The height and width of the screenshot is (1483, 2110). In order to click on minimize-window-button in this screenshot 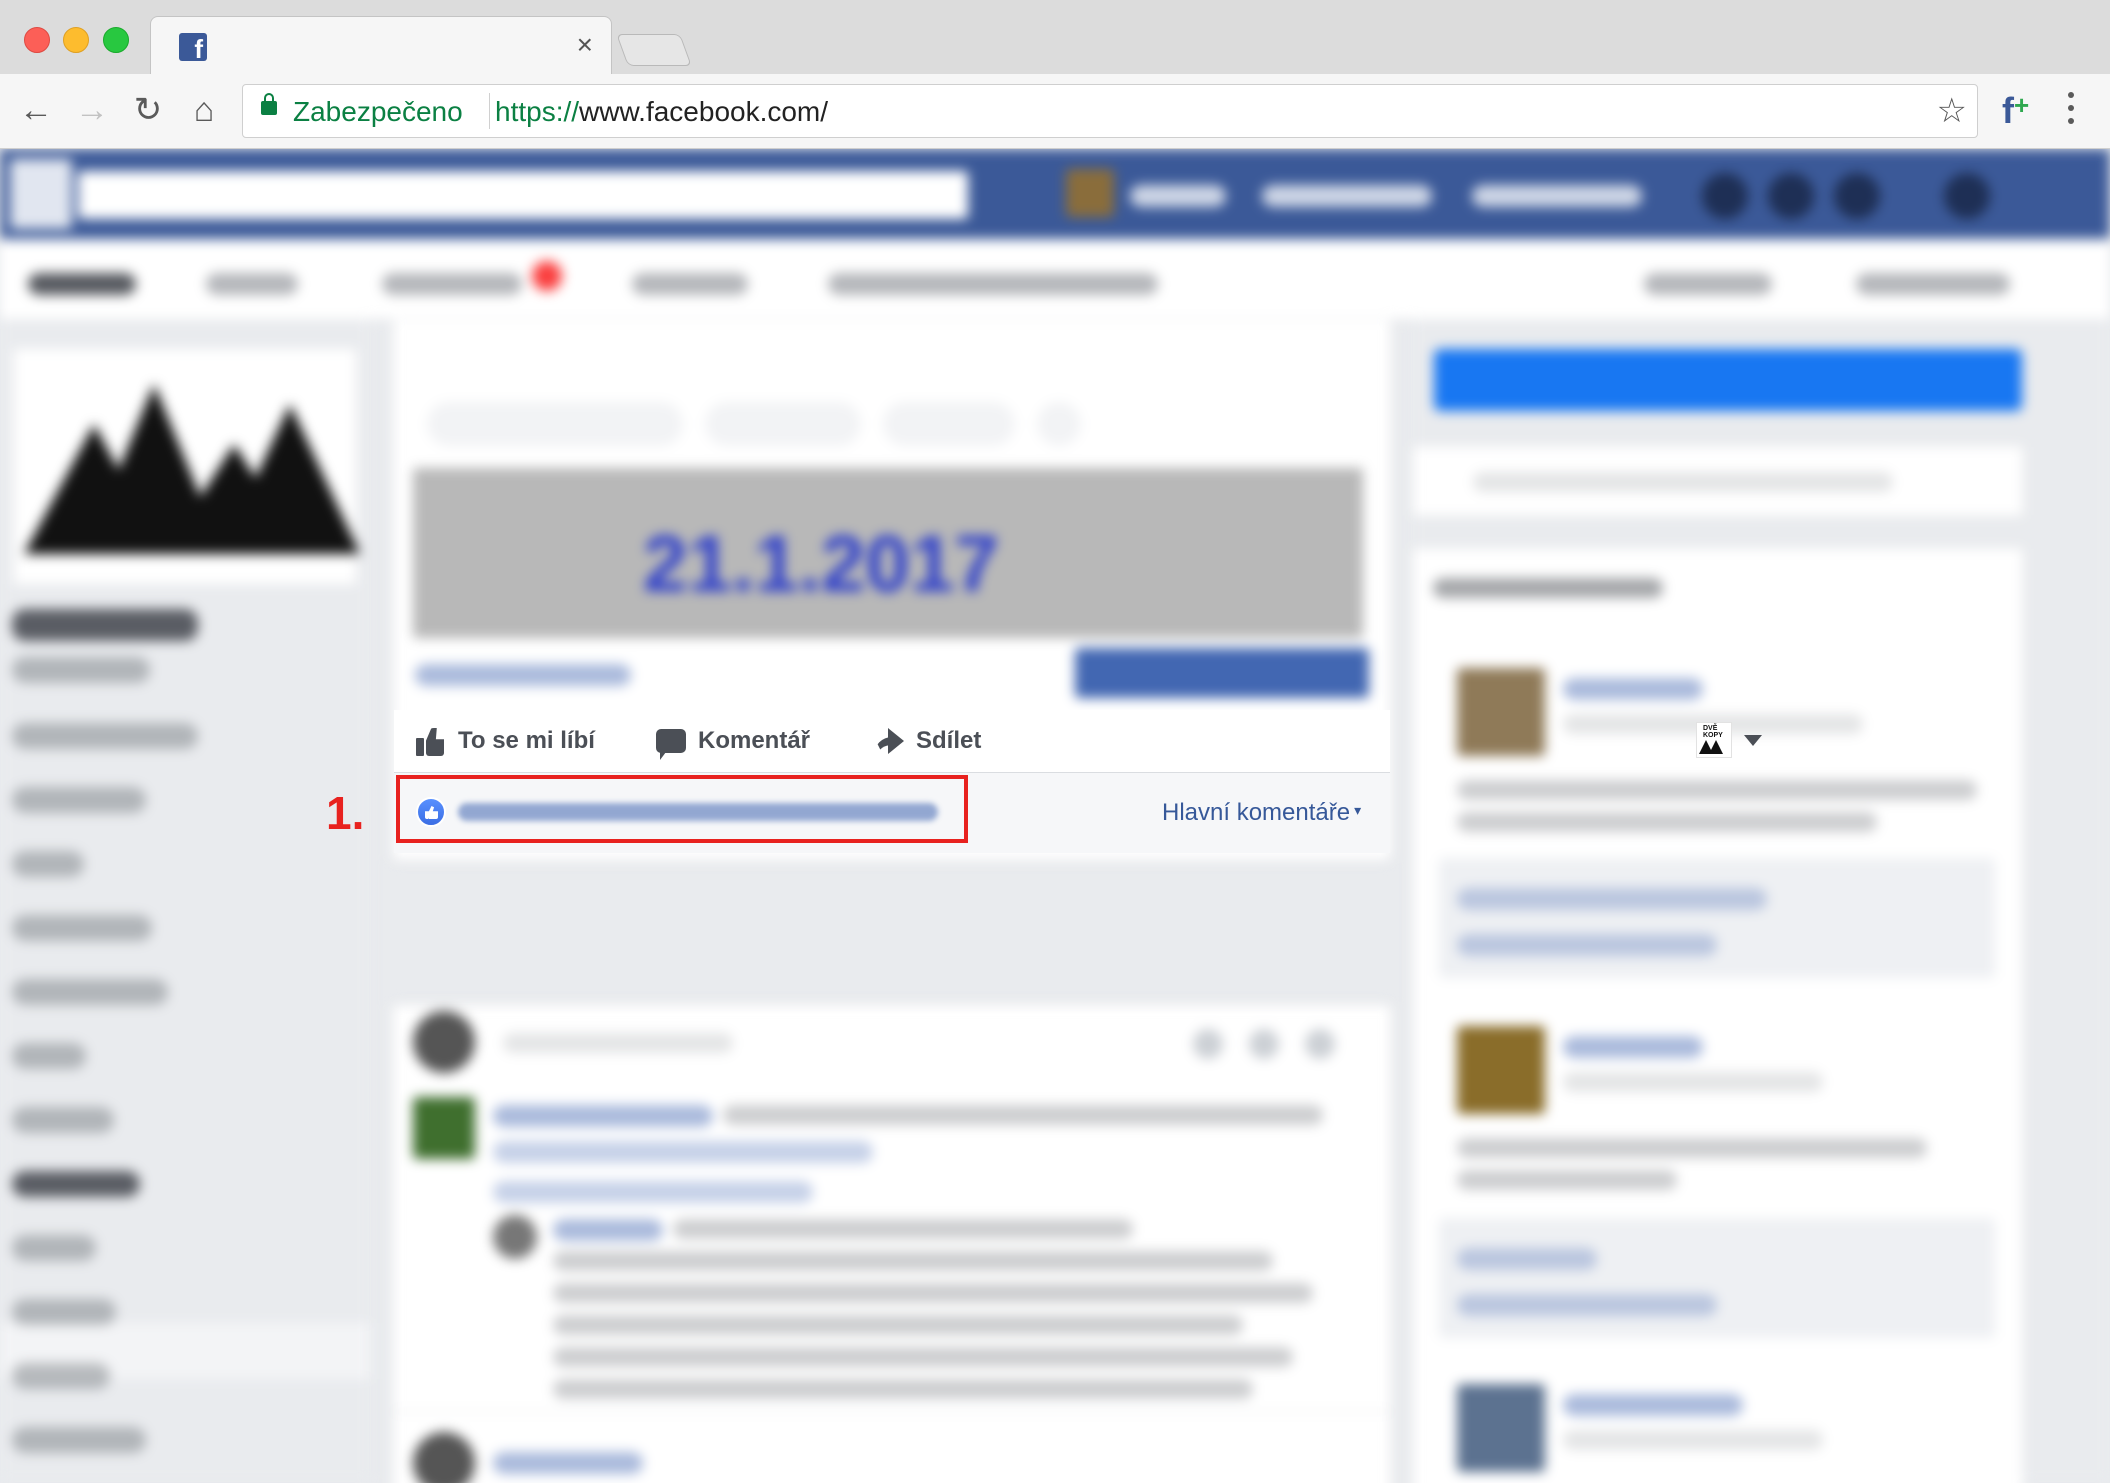, I will do `click(76, 40)`.